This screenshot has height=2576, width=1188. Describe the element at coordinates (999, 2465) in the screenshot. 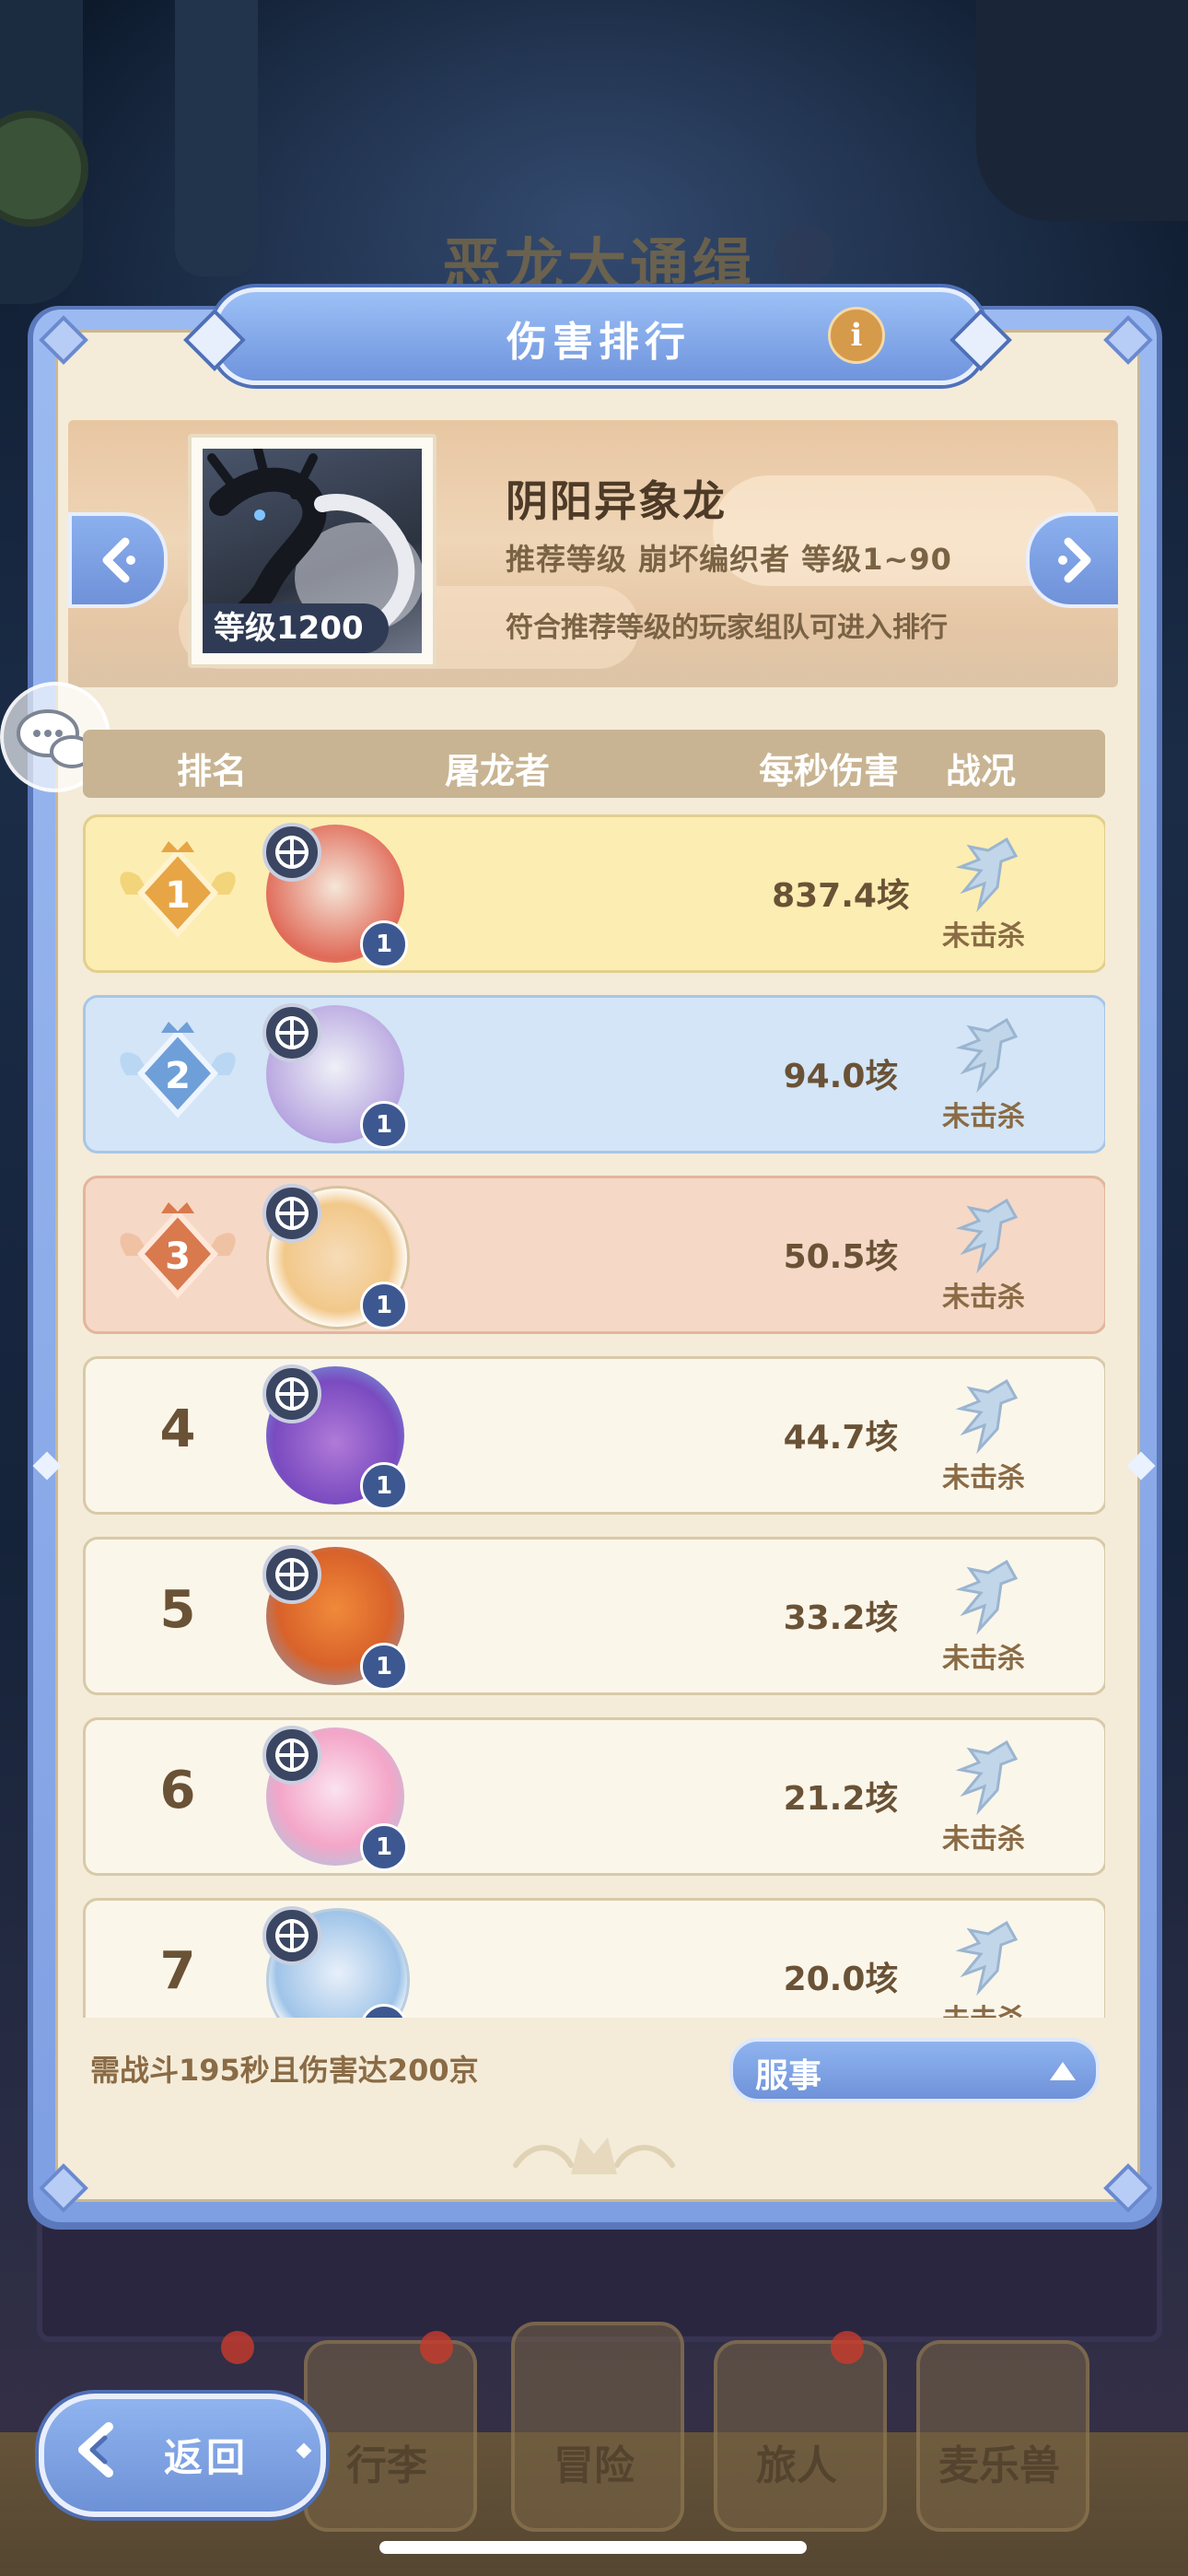

I see `nav-tab-pets-label: 麦乐兽` at that location.